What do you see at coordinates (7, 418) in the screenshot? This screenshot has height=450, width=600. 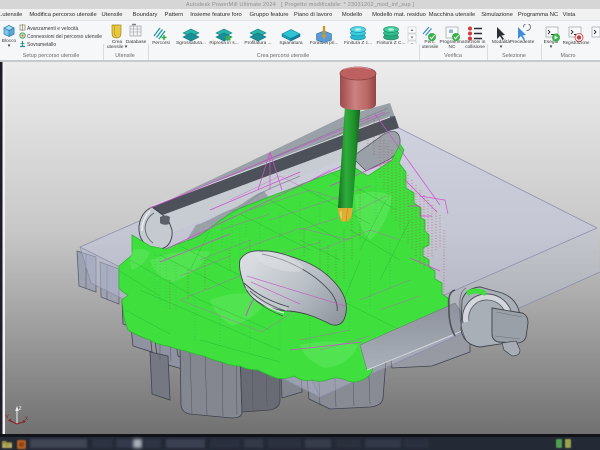 I see `svg-text: Y` at bounding box center [7, 418].